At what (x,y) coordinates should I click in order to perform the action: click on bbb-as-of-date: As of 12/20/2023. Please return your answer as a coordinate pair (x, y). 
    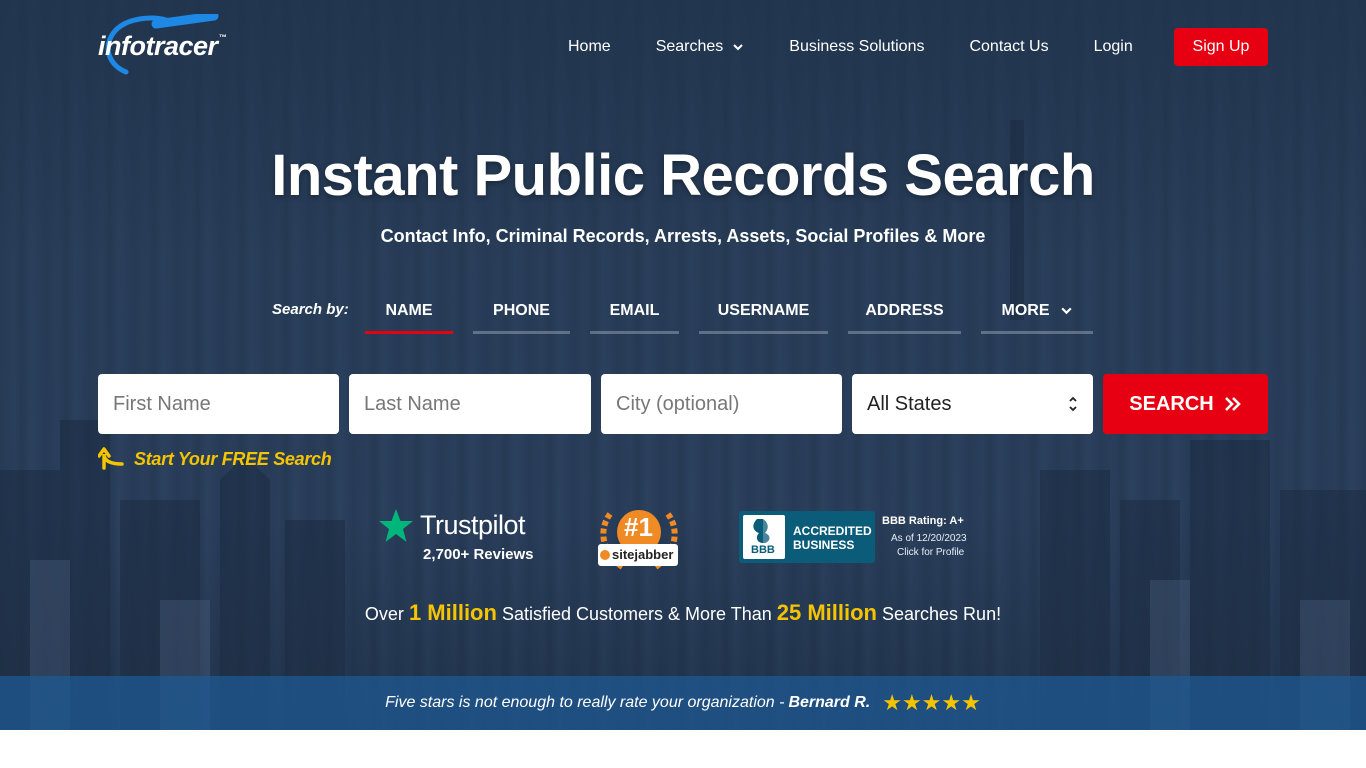
    Looking at the image, I should click on (929, 538).